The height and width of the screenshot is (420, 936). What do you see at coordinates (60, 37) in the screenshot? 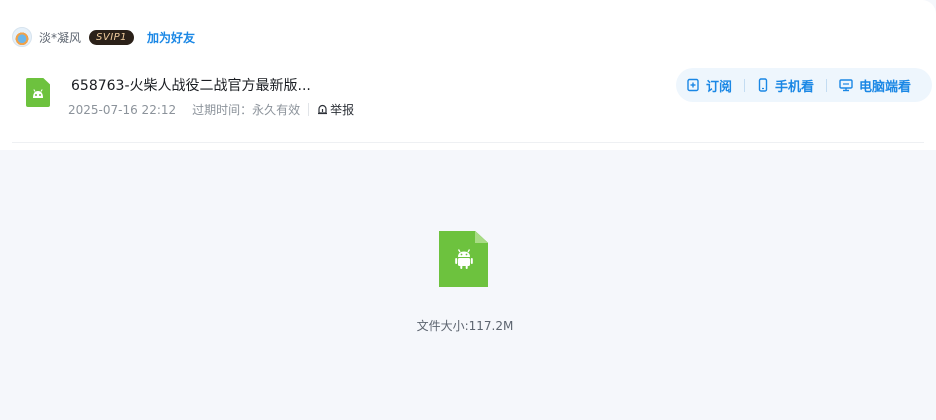
I see `username: 淡*凝风` at bounding box center [60, 37].